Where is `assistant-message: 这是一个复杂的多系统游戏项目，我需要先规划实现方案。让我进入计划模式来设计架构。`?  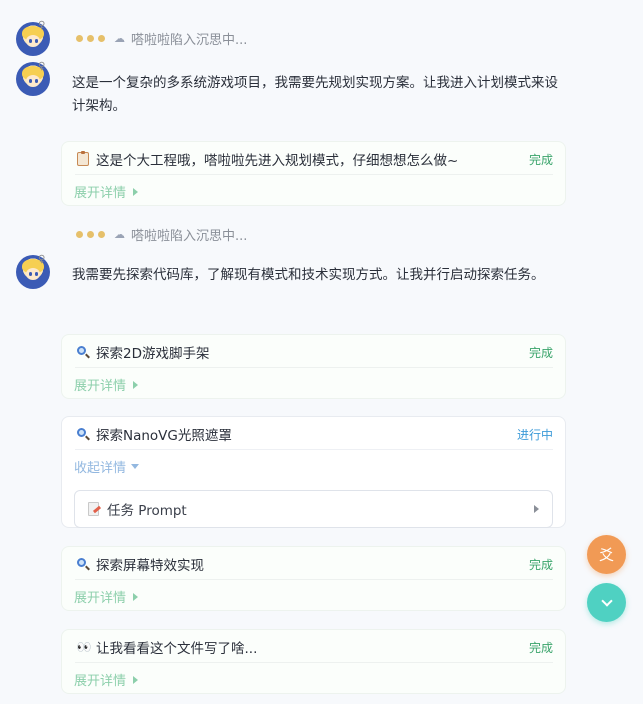
assistant-message: 这是一个复杂的多系统游戏项目，我需要先规划实现方案。让我进入计划模式来设计架构。 is located at coordinates (317, 95).